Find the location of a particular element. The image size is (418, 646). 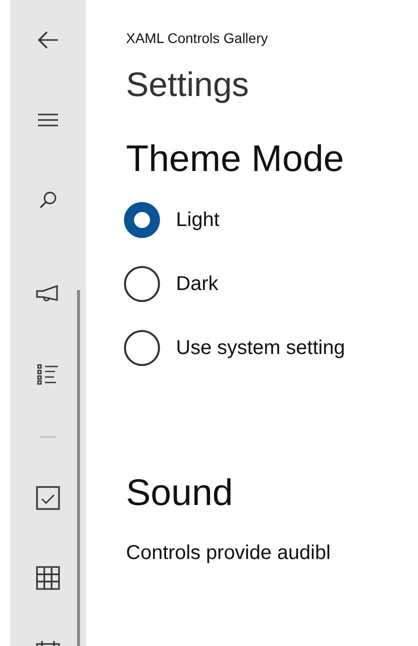

app-title: XAML Controls Gallery is located at coordinates (197, 38).